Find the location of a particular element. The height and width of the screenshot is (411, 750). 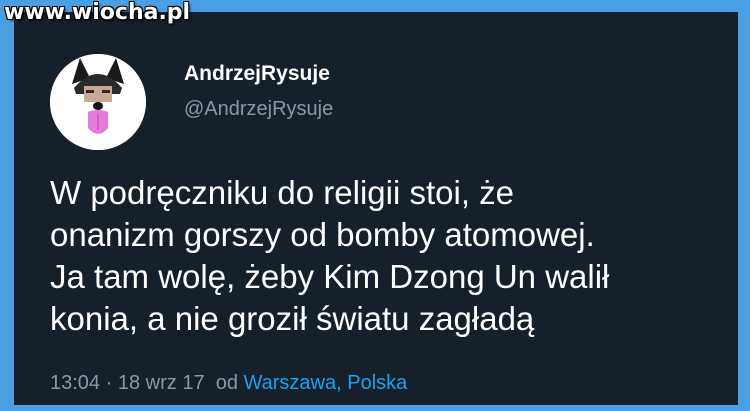

tweet-line: Ja tam wolę, żeby Kim Dzong Un walił is located at coordinates (330, 276).